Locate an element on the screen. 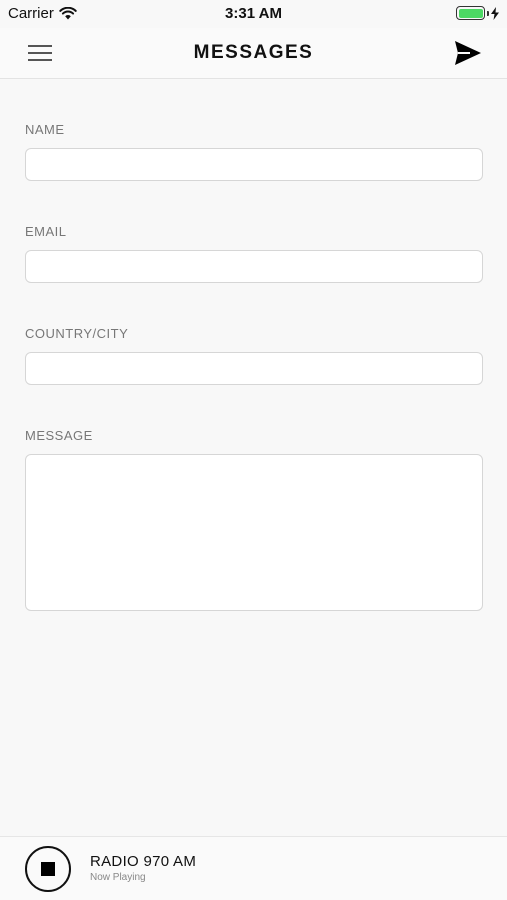  charging-bolt-icon is located at coordinates (495, 13).